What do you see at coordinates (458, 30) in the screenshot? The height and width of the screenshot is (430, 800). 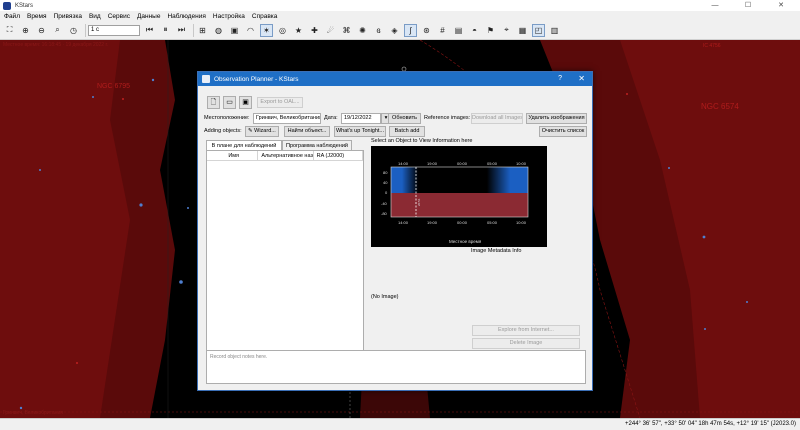 I see `sky-culture-icon: ▤` at bounding box center [458, 30].